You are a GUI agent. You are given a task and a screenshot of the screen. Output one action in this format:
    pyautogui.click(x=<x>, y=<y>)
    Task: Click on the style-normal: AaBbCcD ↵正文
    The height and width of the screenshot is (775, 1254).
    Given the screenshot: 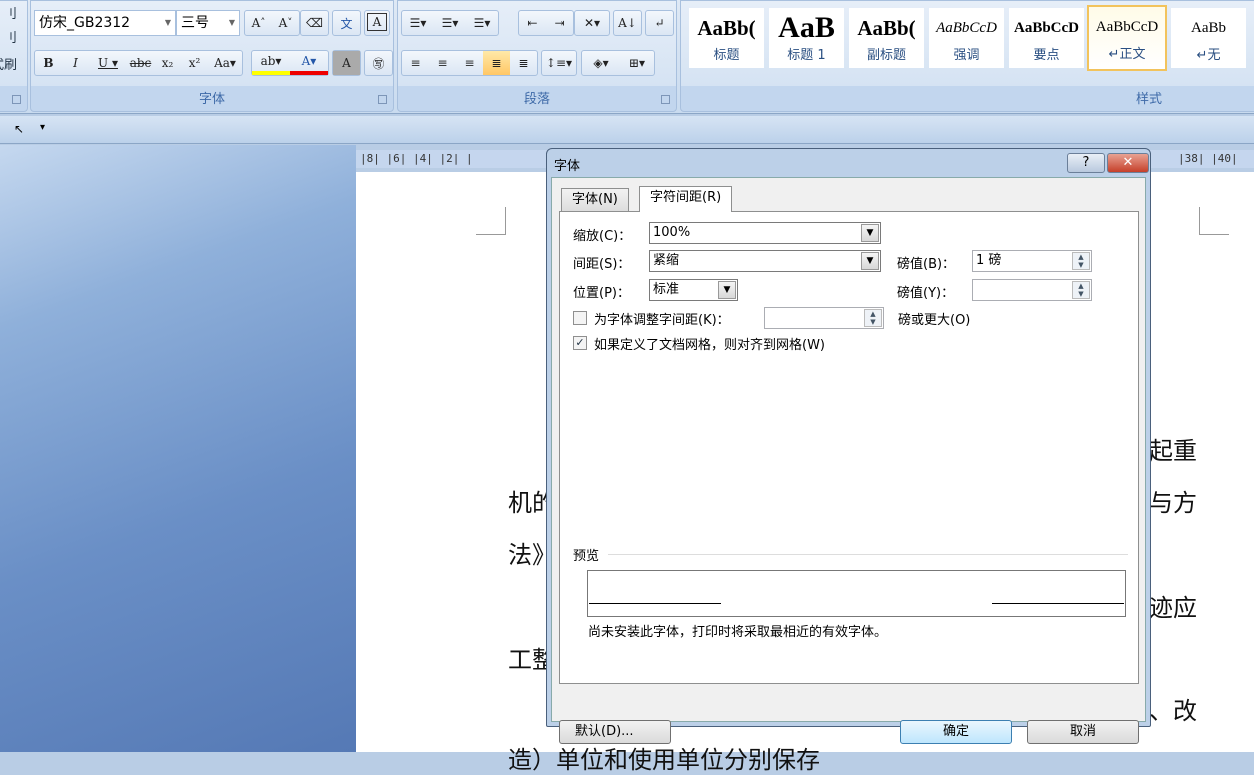 What is the action you would take?
    pyautogui.click(x=1127, y=38)
    